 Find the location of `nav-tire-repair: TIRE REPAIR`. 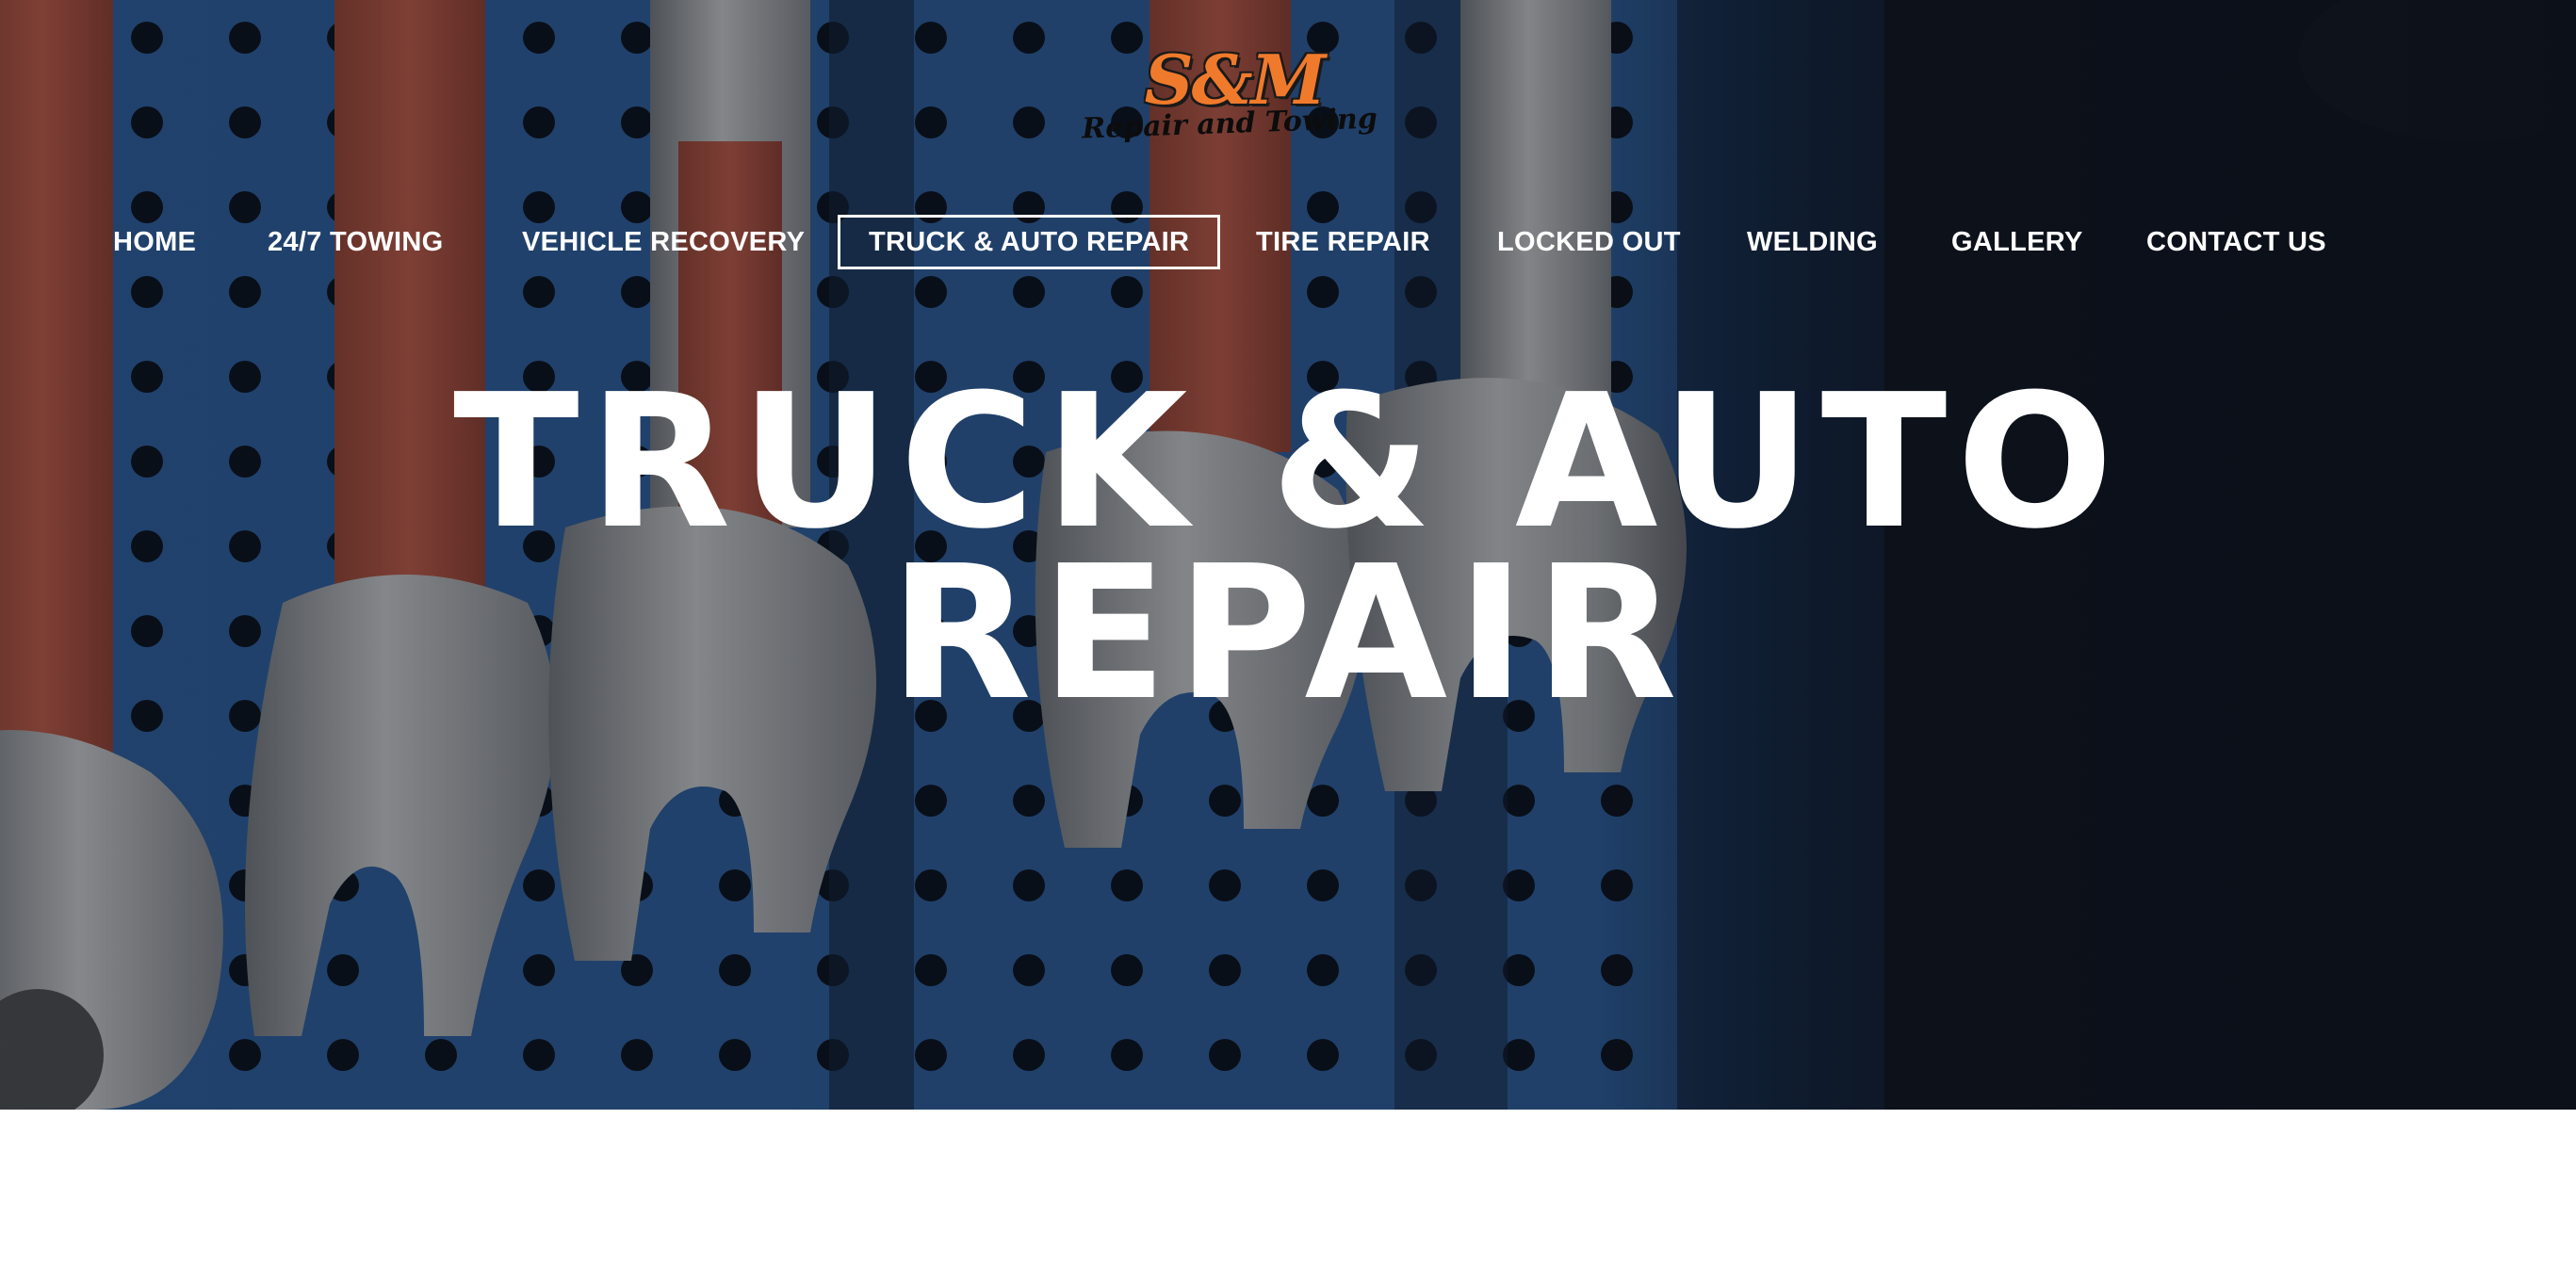

nav-tire-repair: TIRE REPAIR is located at coordinates (1343, 242).